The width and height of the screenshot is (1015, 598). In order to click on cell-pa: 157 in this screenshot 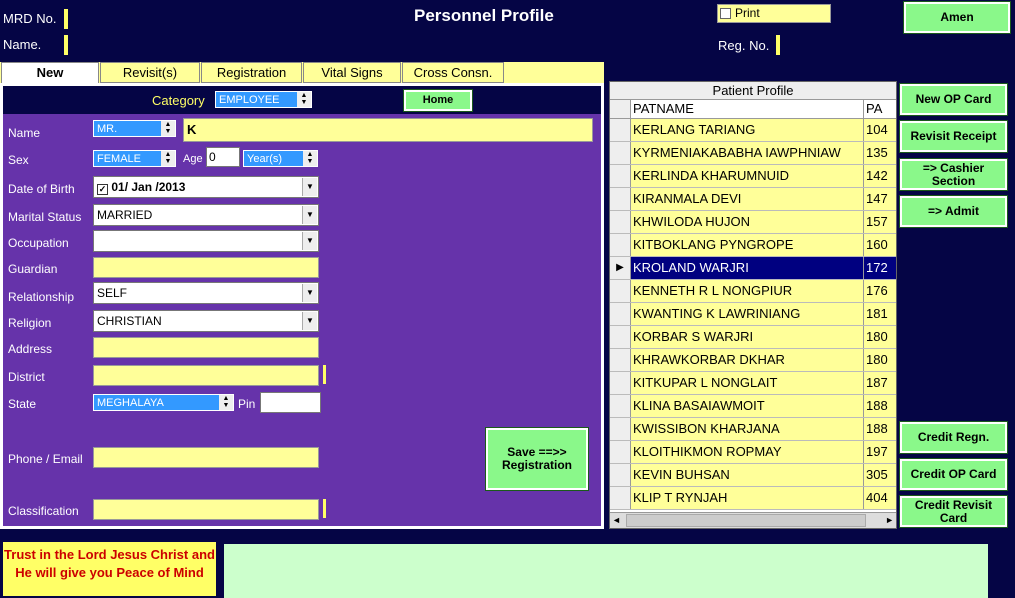, I will do `click(880, 222)`.